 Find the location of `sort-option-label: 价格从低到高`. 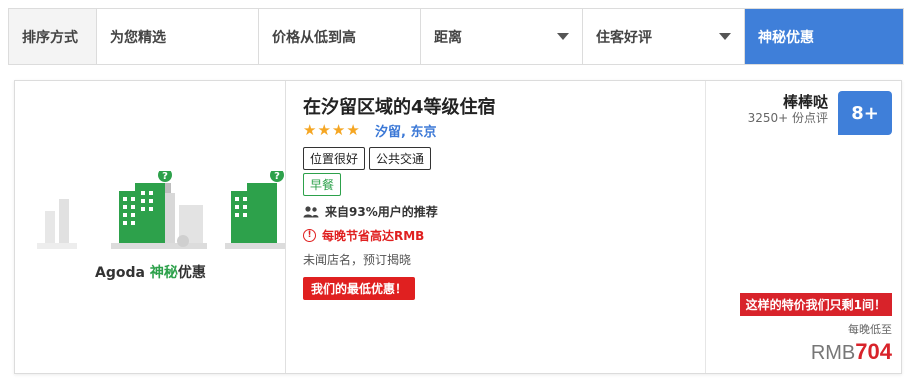

sort-option-label: 价格从低到高 is located at coordinates (314, 37).